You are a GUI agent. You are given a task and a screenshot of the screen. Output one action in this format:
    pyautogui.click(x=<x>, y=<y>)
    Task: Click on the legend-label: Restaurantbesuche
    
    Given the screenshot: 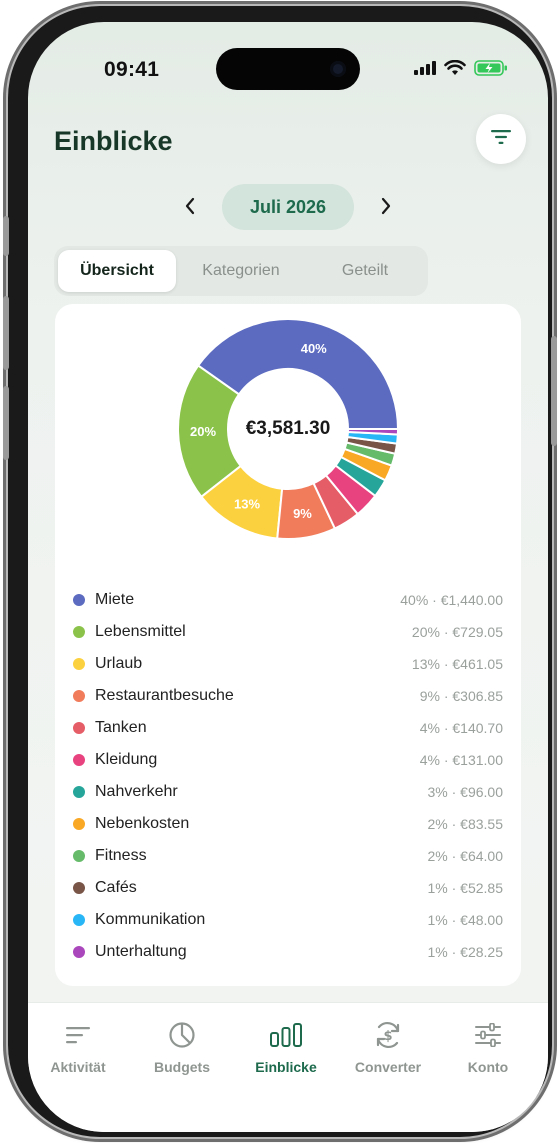 What is the action you would take?
    pyautogui.click(x=164, y=695)
    